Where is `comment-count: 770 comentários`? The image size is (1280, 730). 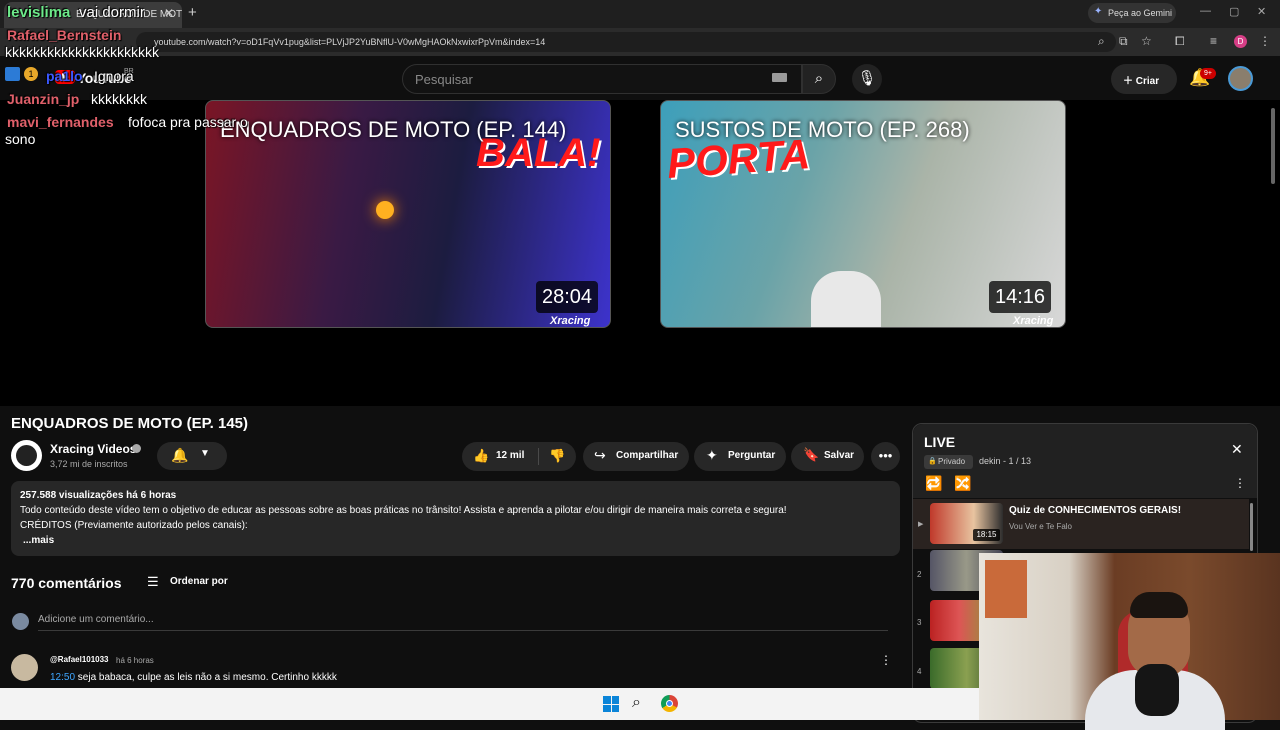 comment-count: 770 comentários is located at coordinates (66, 583).